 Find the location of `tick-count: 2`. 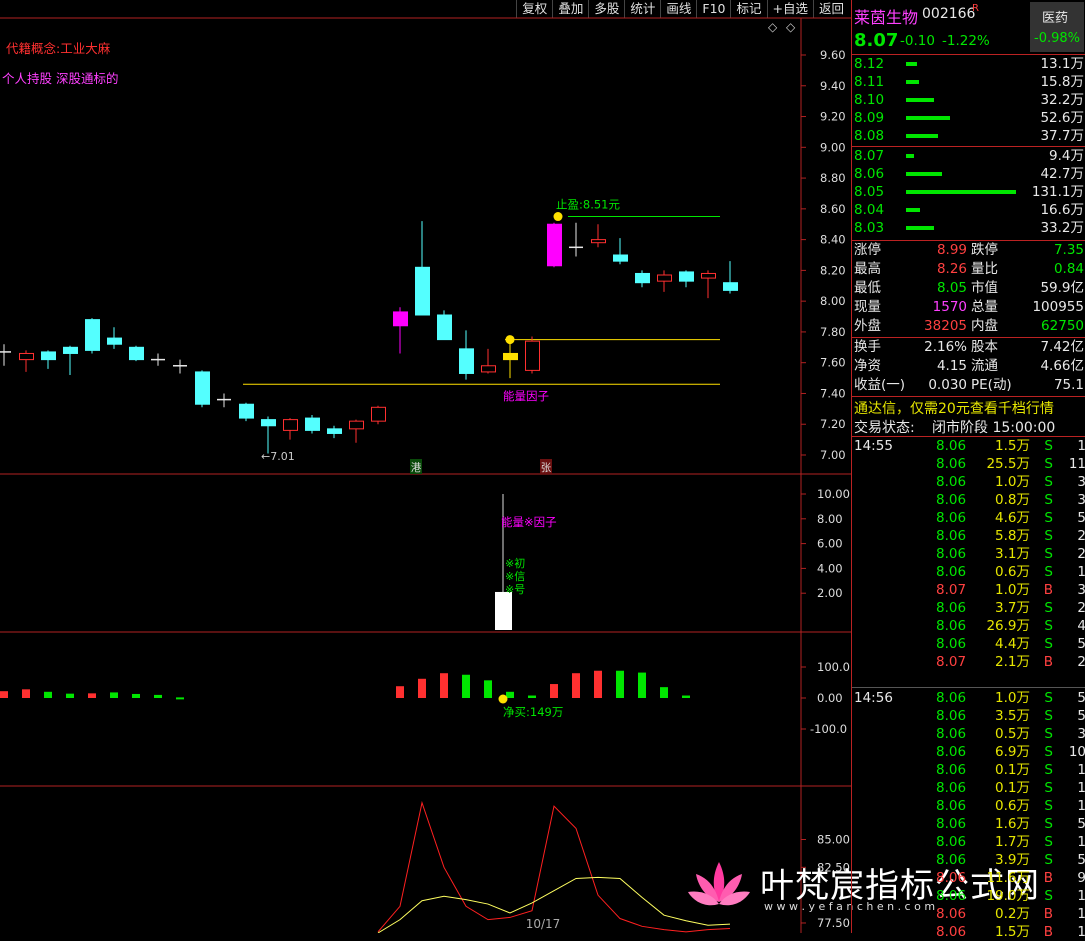

tick-count: 2 is located at coordinates (1081, 536).